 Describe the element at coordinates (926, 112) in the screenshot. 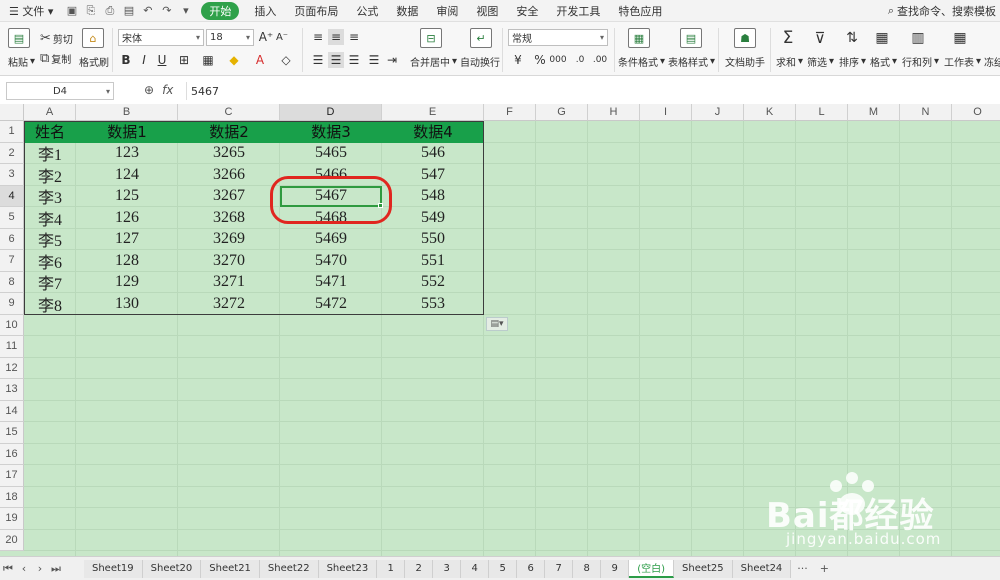

I see `column-header-n: N` at that location.